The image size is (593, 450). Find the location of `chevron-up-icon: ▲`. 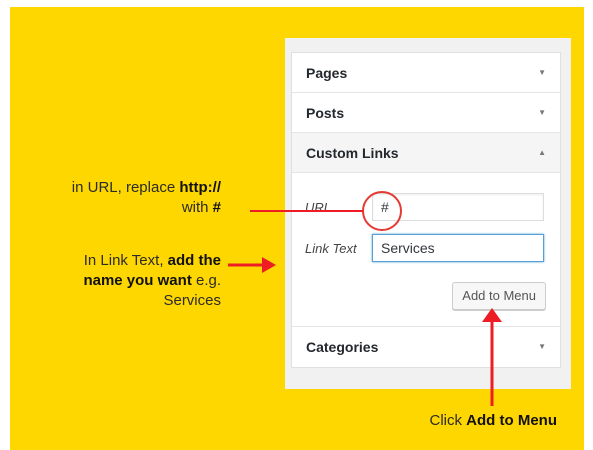

chevron-up-icon: ▲ is located at coordinates (542, 153).